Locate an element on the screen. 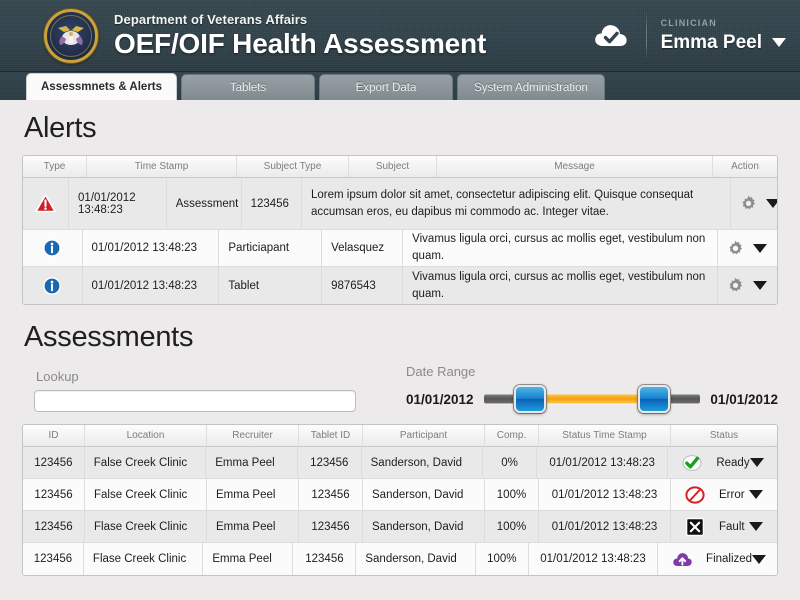  date-range-slider is located at coordinates (592, 399).